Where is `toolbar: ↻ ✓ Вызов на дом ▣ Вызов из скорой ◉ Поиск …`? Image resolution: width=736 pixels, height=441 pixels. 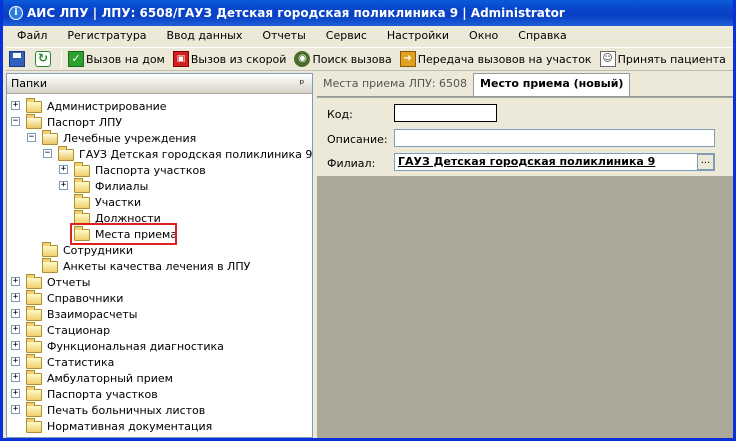 toolbar: ↻ ✓ Вызов на дом ▣ Вызов из скорой ◉ Поиск … is located at coordinates (369, 59).